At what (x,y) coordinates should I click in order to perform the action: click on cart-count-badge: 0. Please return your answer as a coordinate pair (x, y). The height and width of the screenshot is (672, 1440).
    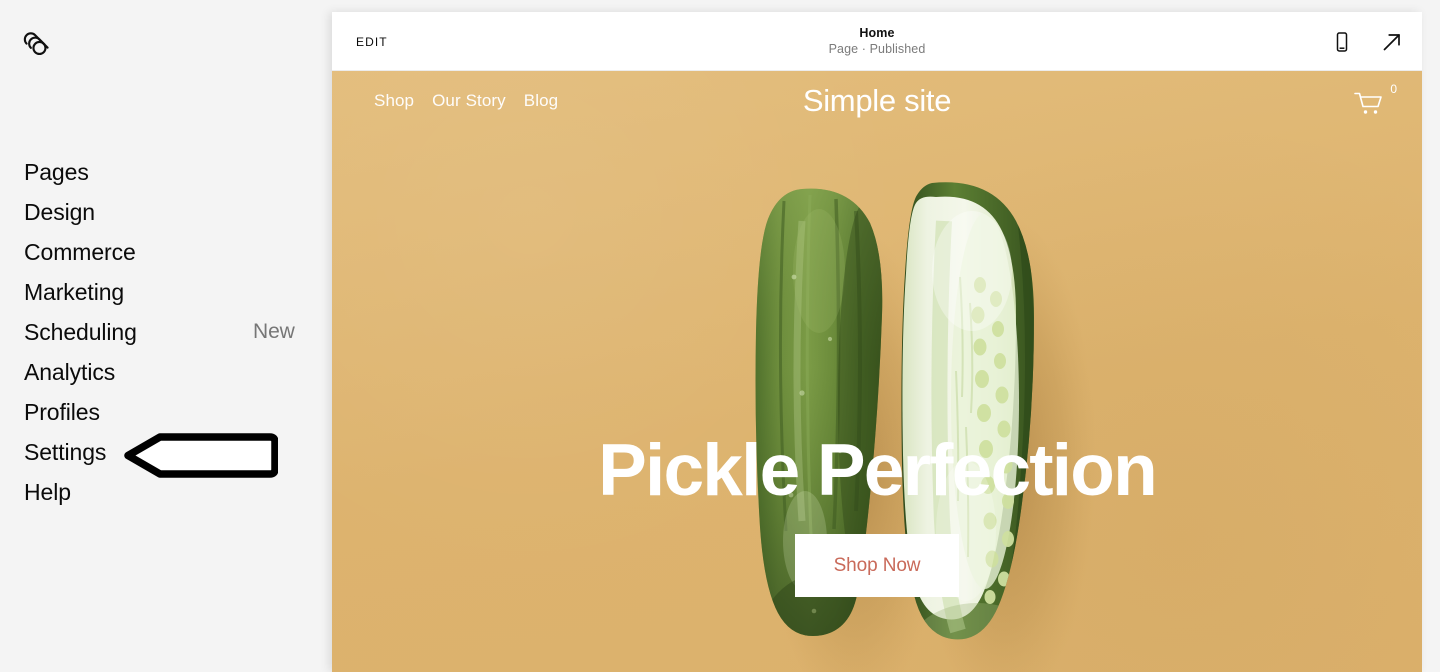
    Looking at the image, I should click on (1393, 89).